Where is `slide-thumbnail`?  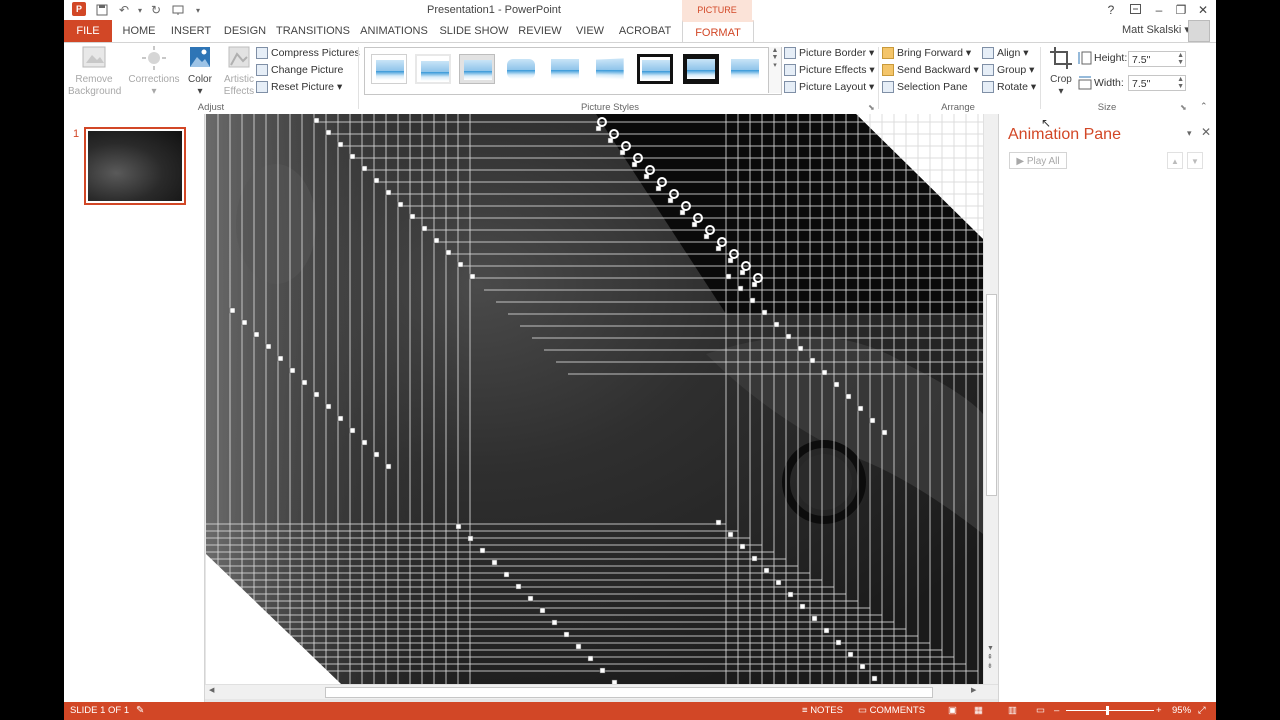 slide-thumbnail is located at coordinates (135, 166).